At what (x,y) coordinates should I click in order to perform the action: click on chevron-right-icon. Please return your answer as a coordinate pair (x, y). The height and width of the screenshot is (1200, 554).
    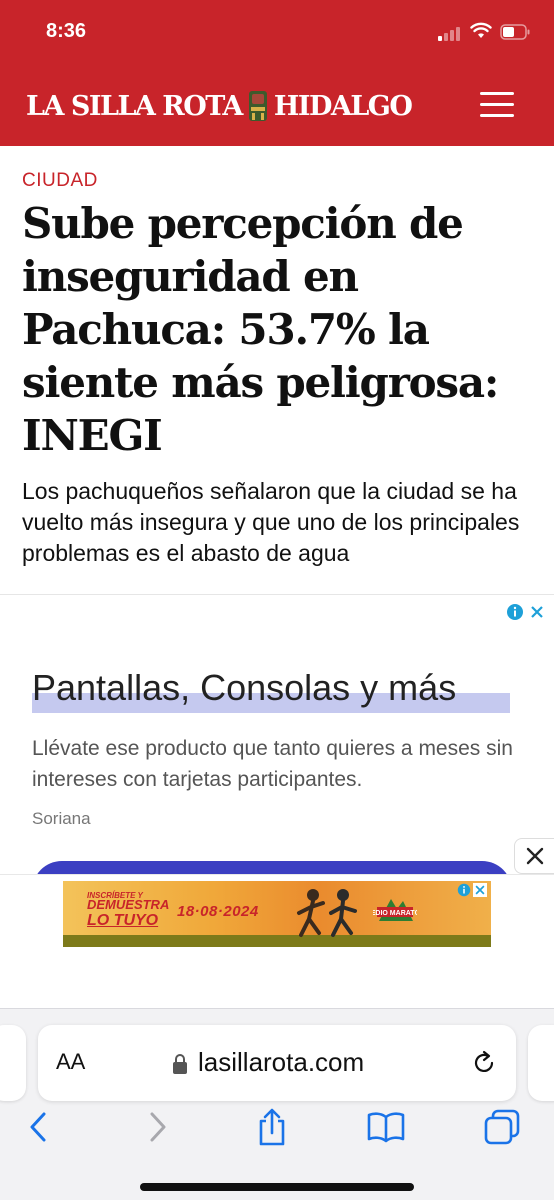
    Looking at the image, I should click on (158, 1127).